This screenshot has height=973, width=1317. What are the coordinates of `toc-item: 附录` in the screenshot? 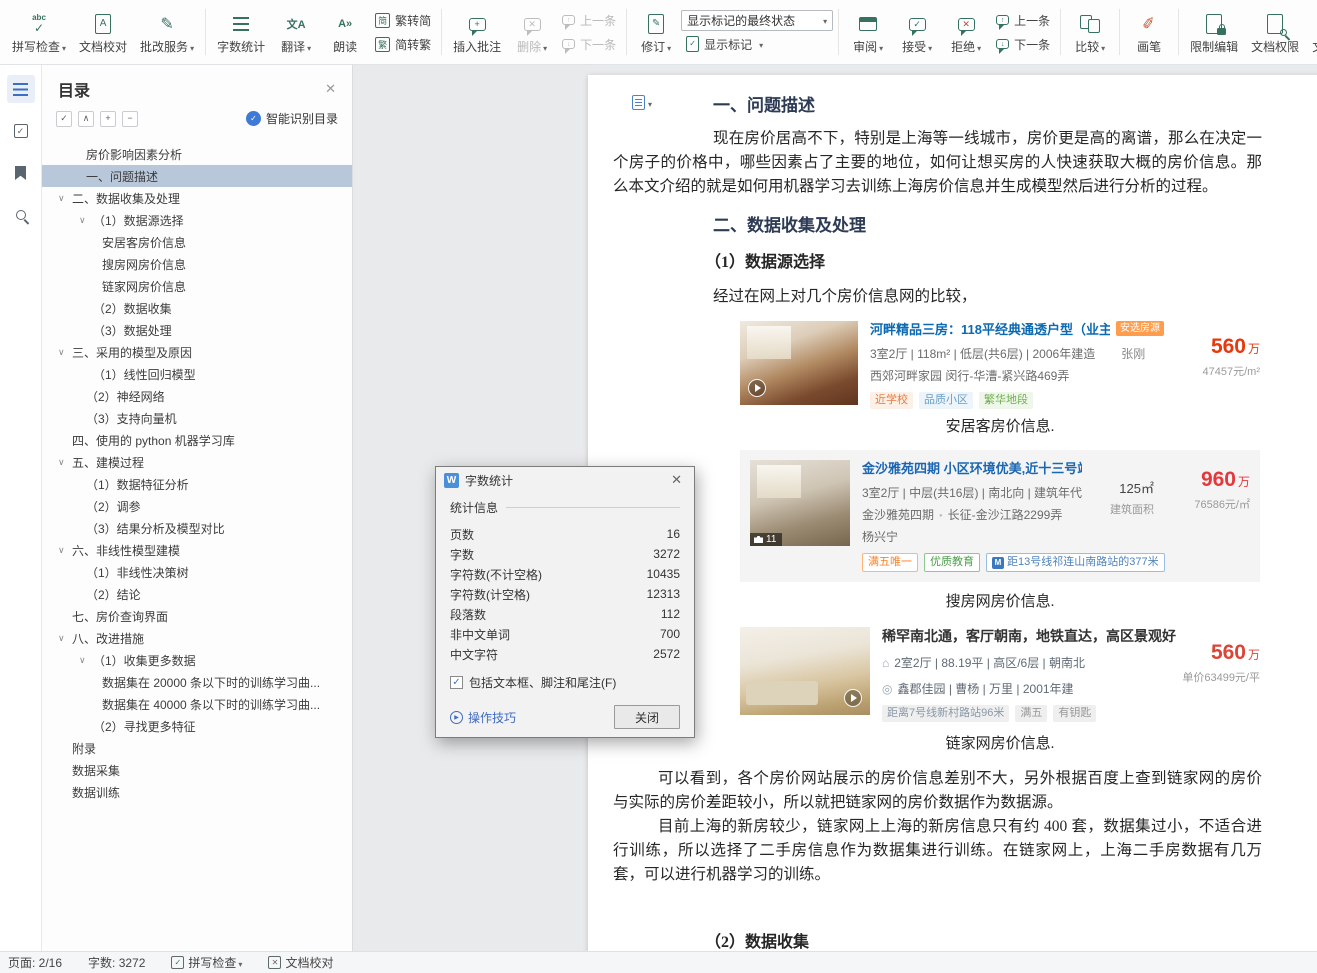 It's located at (197, 748).